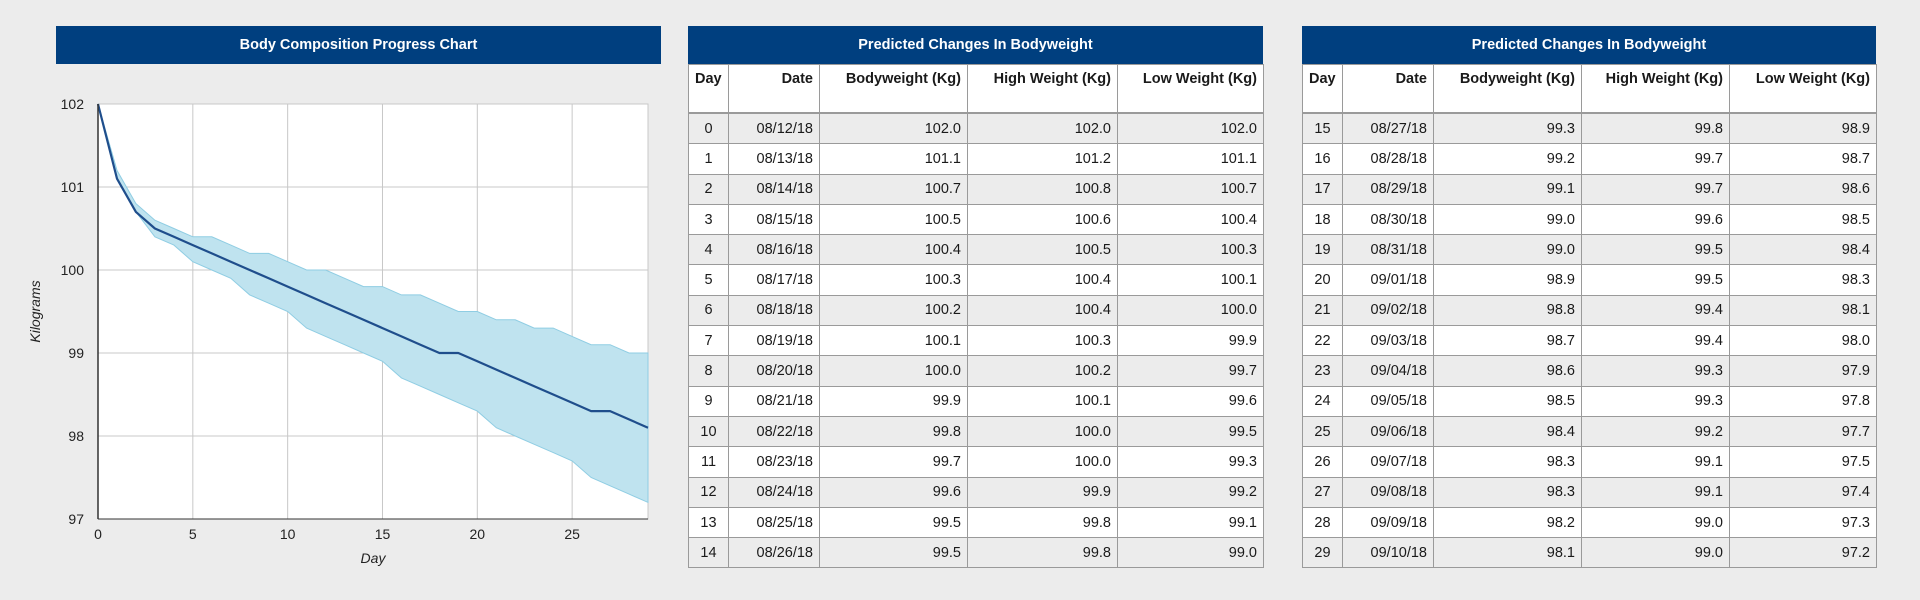  I want to click on table-row: 2 08/14/18 100.7 100.8 100.7, so click(976, 189).